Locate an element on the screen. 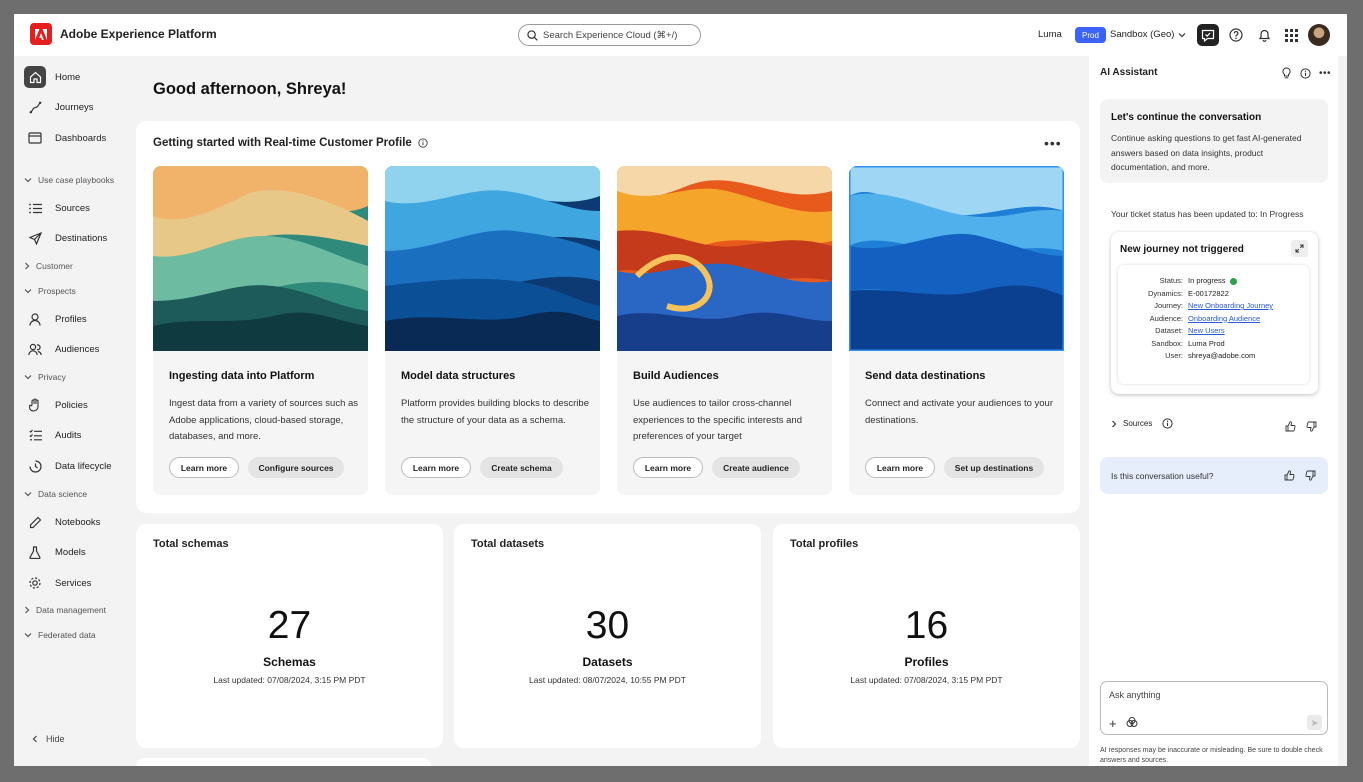 This screenshot has height=782, width=1363. ticket-value: shreya@adobe.com is located at coordinates (1222, 355).